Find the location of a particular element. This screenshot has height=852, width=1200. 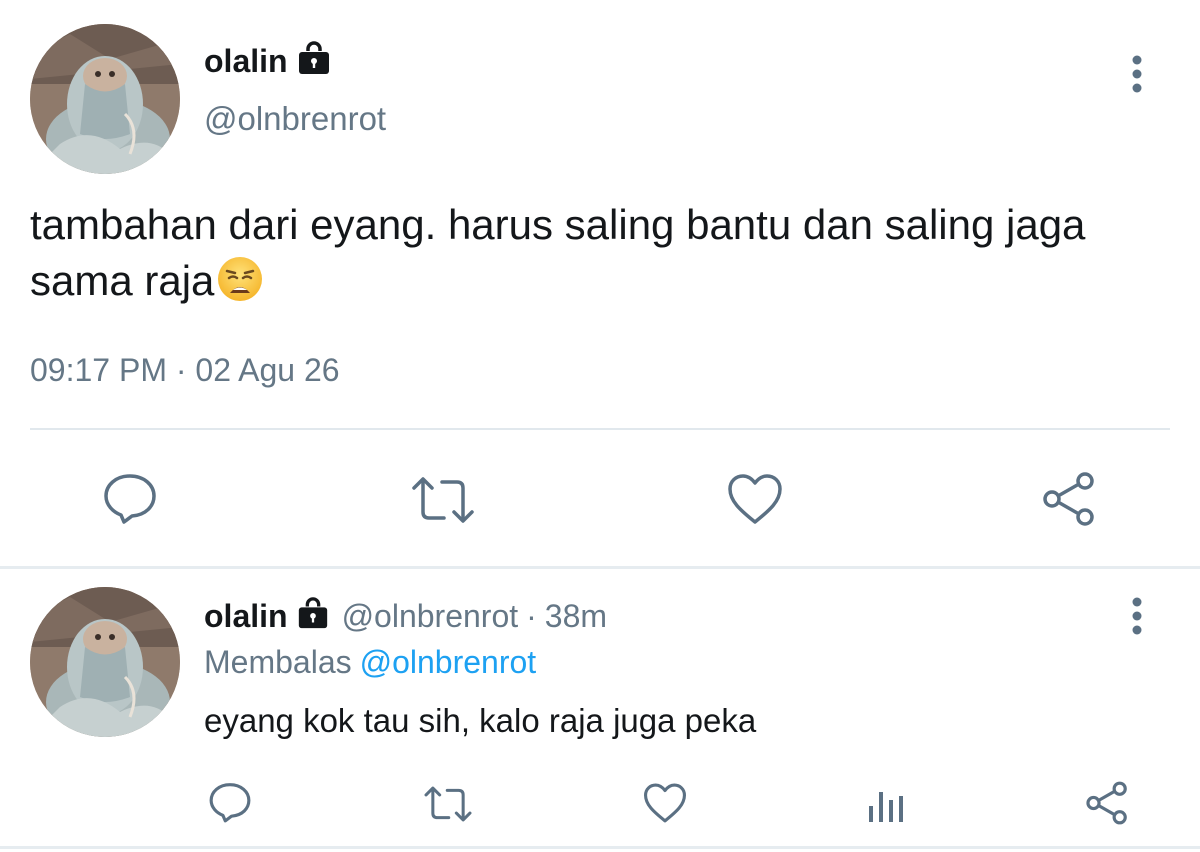

divider is located at coordinates (600, 429).